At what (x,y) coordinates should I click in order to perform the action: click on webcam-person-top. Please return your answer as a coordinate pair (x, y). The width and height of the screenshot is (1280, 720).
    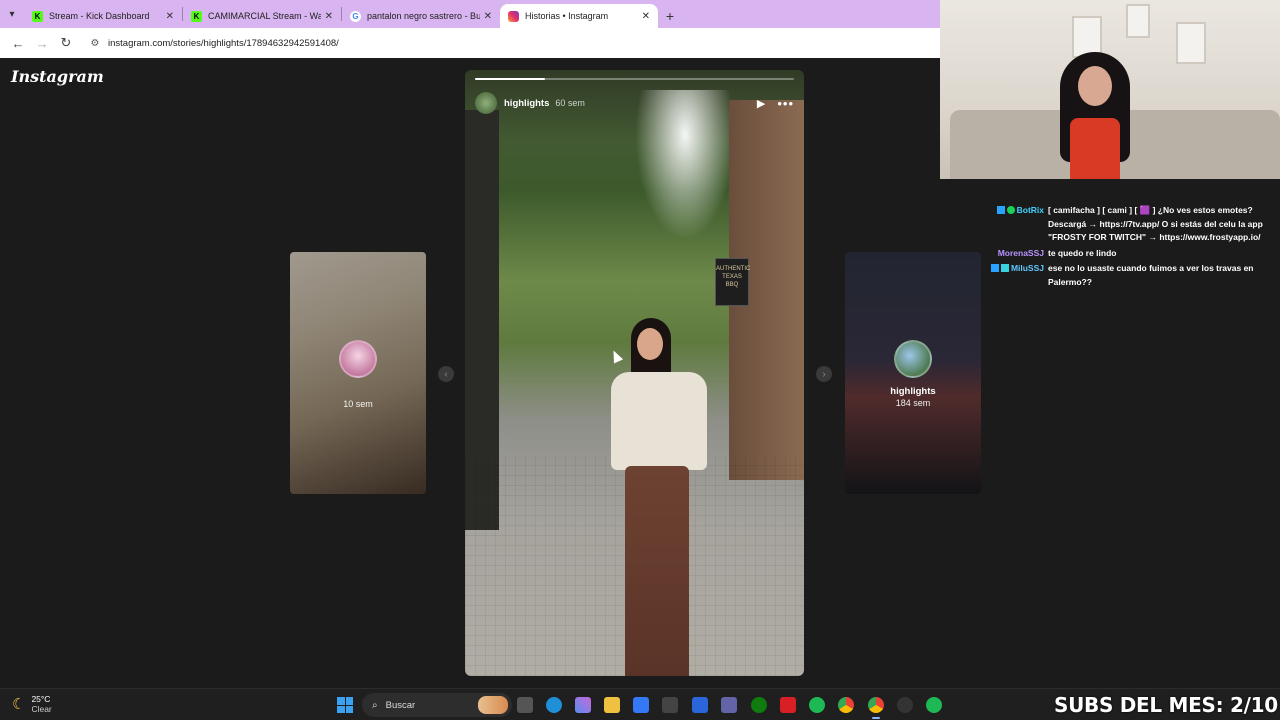
    Looking at the image, I should click on (1095, 148).